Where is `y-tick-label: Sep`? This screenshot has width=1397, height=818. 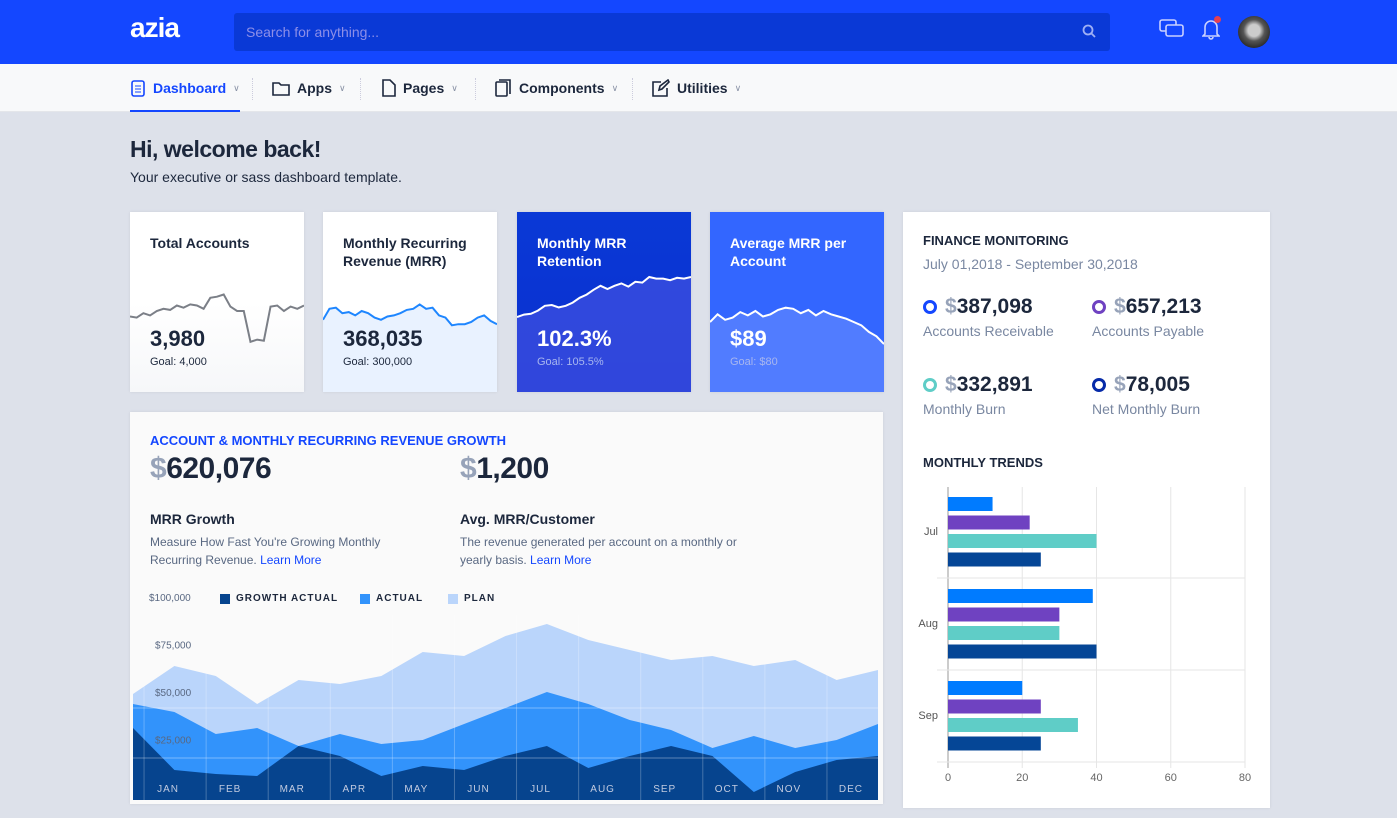
y-tick-label: Sep is located at coordinates (928, 716).